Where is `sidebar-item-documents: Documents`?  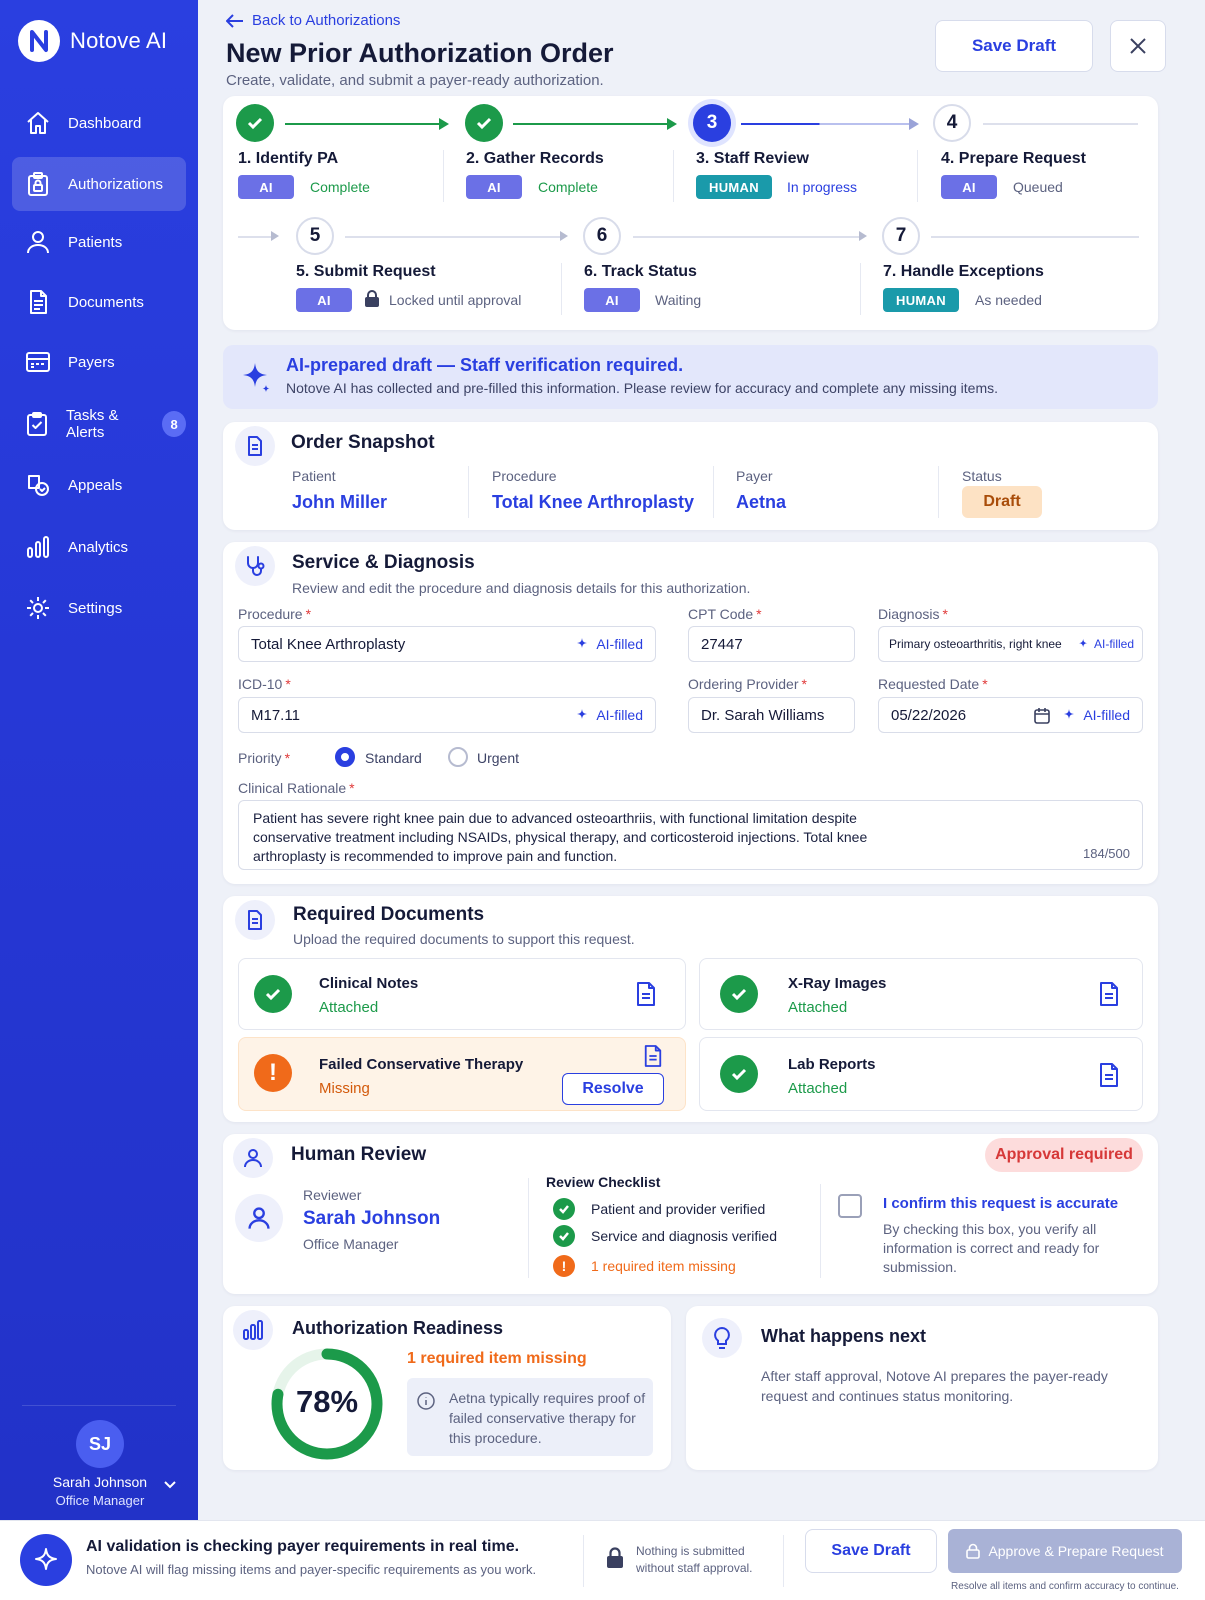 sidebar-item-documents: Documents is located at coordinates (99, 302).